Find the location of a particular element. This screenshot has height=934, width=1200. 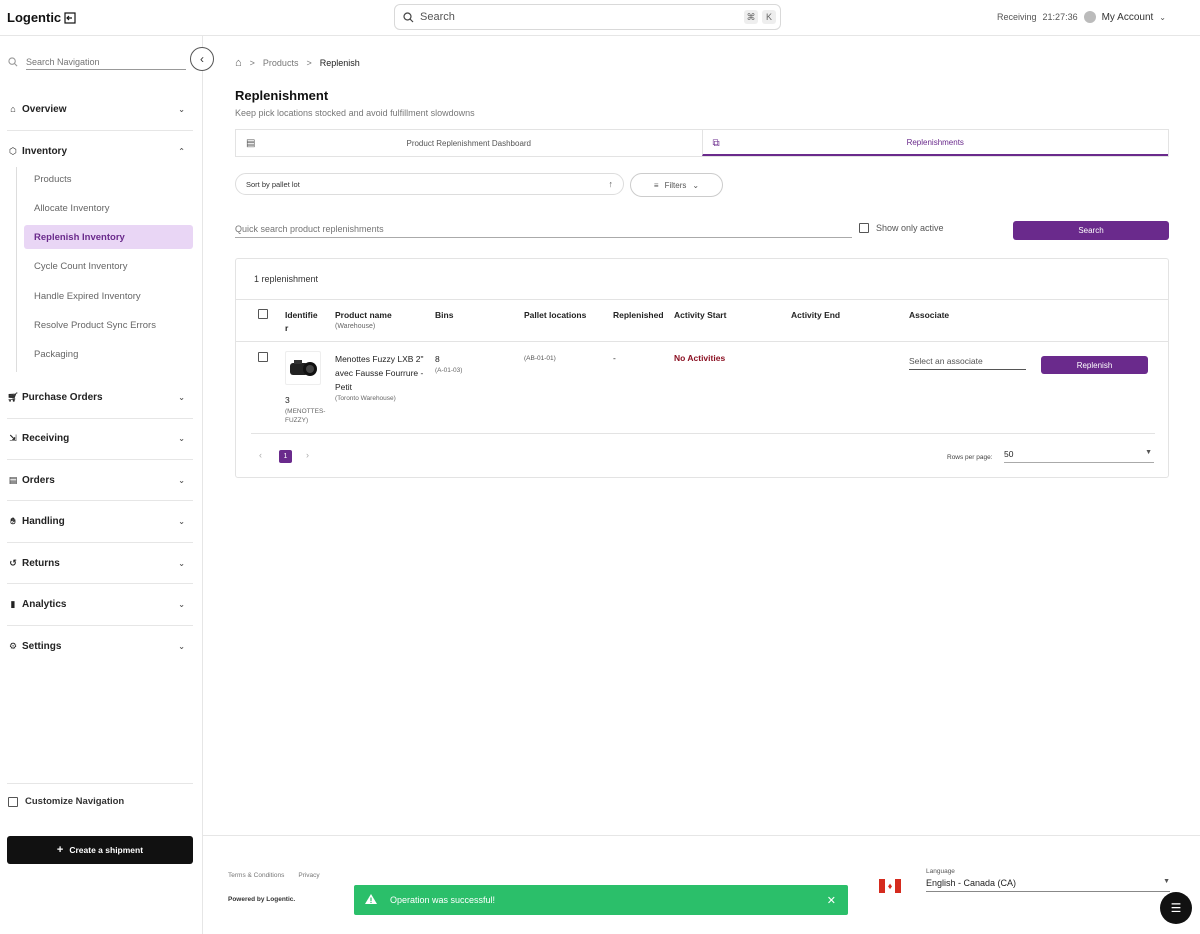

create-shipment-label: Create a shipment is located at coordinates (106, 850).